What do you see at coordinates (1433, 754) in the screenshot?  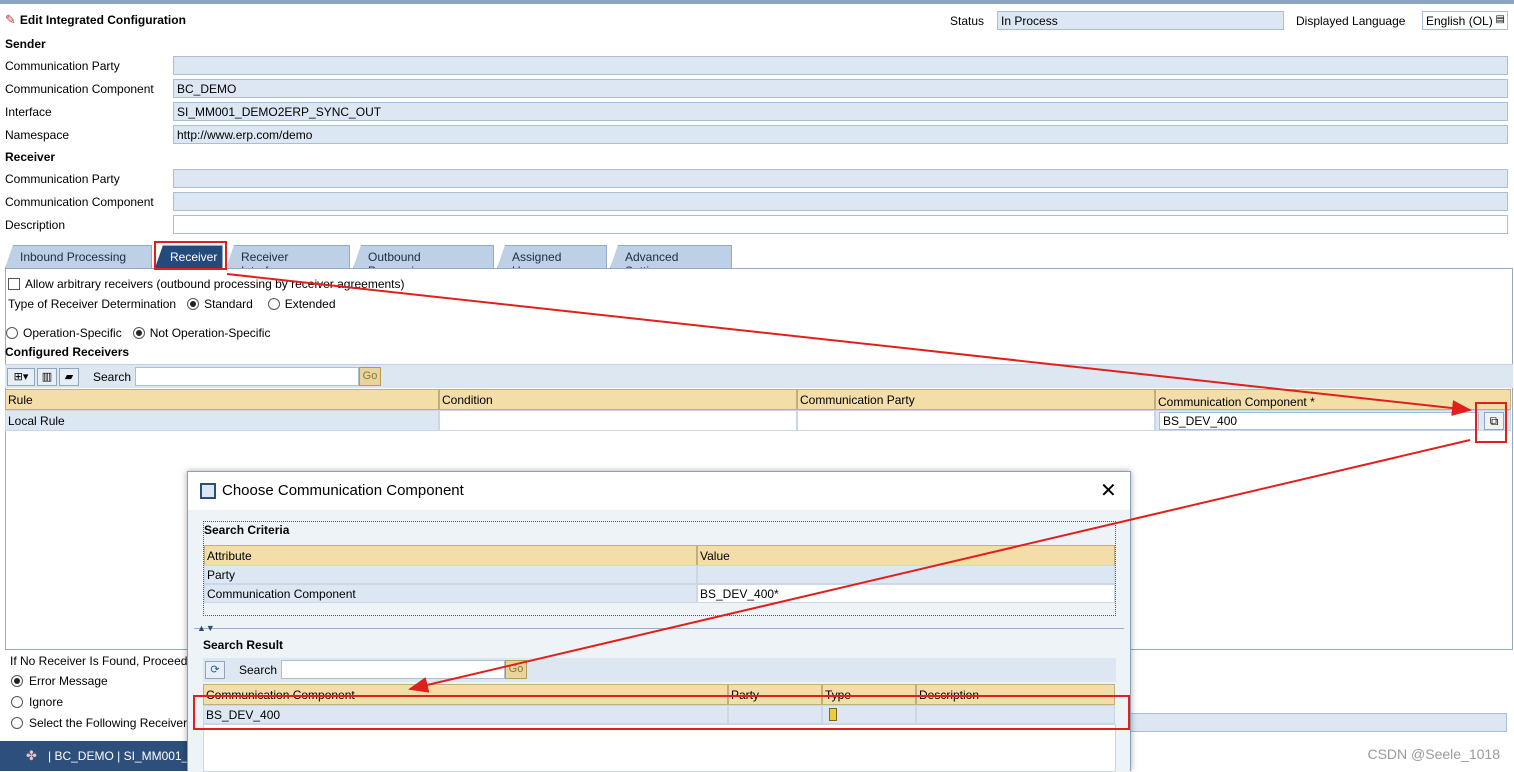 I see `watermark: CSDN @Seele_1018` at bounding box center [1433, 754].